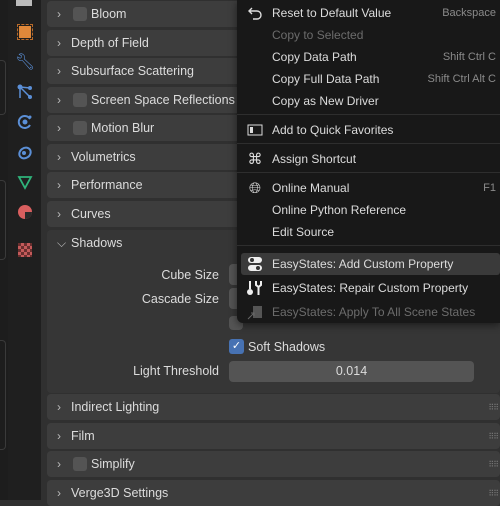 This screenshot has width=500, height=506. What do you see at coordinates (368, 57) in the screenshot?
I see `menu-item-copy-data-path: Copy Data Path Shift Ctrl C` at bounding box center [368, 57].